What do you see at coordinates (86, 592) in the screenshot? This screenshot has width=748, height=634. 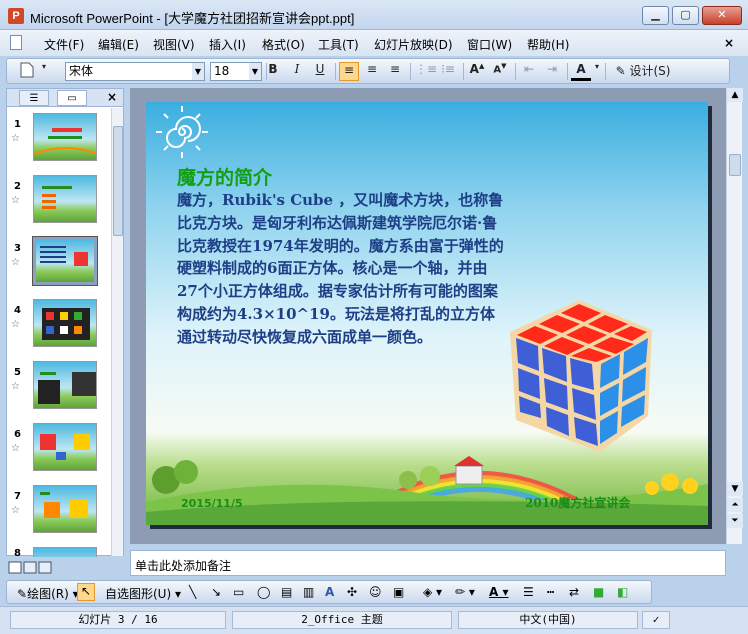 I see `select-arrow-icon: ↖` at bounding box center [86, 592].